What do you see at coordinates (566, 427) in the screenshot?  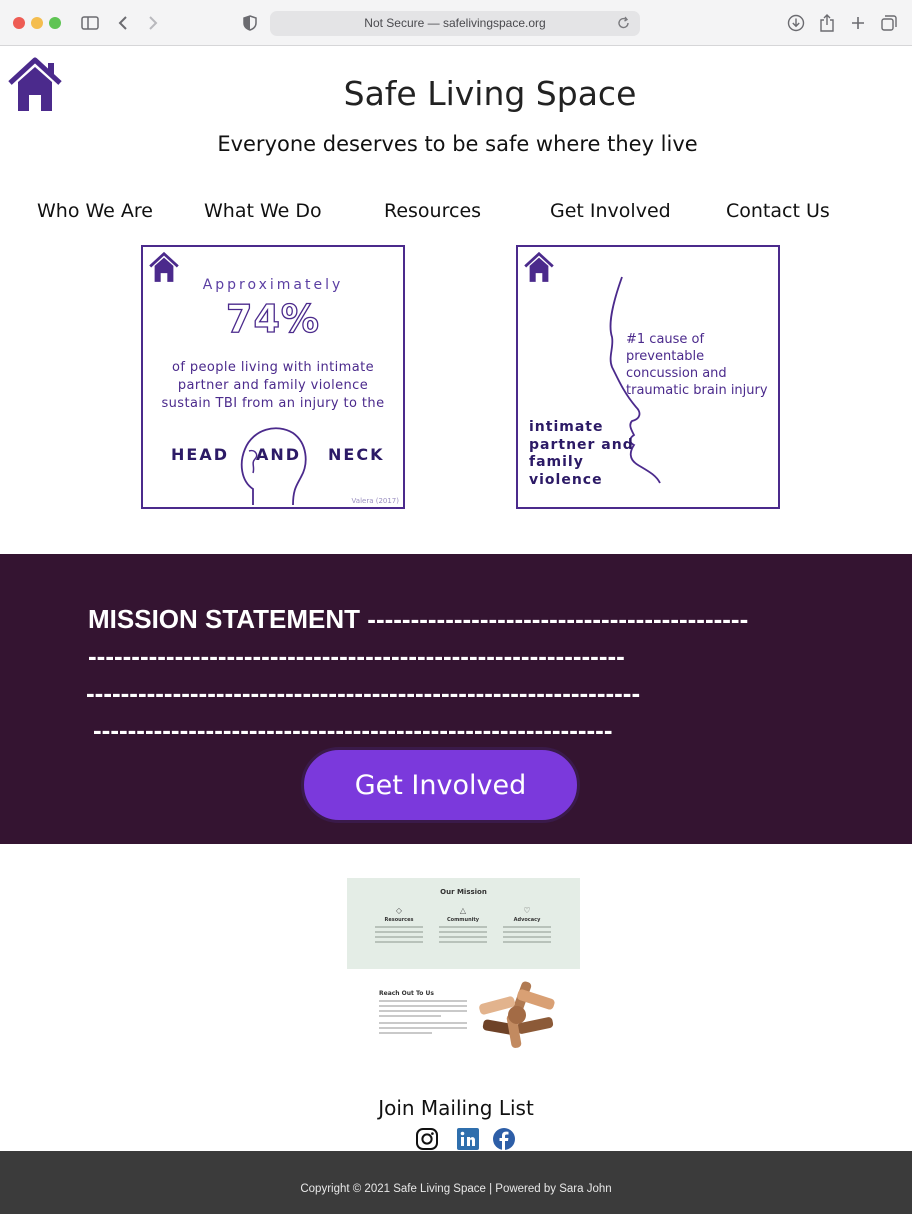 I see `ipv-line: intimate` at bounding box center [566, 427].